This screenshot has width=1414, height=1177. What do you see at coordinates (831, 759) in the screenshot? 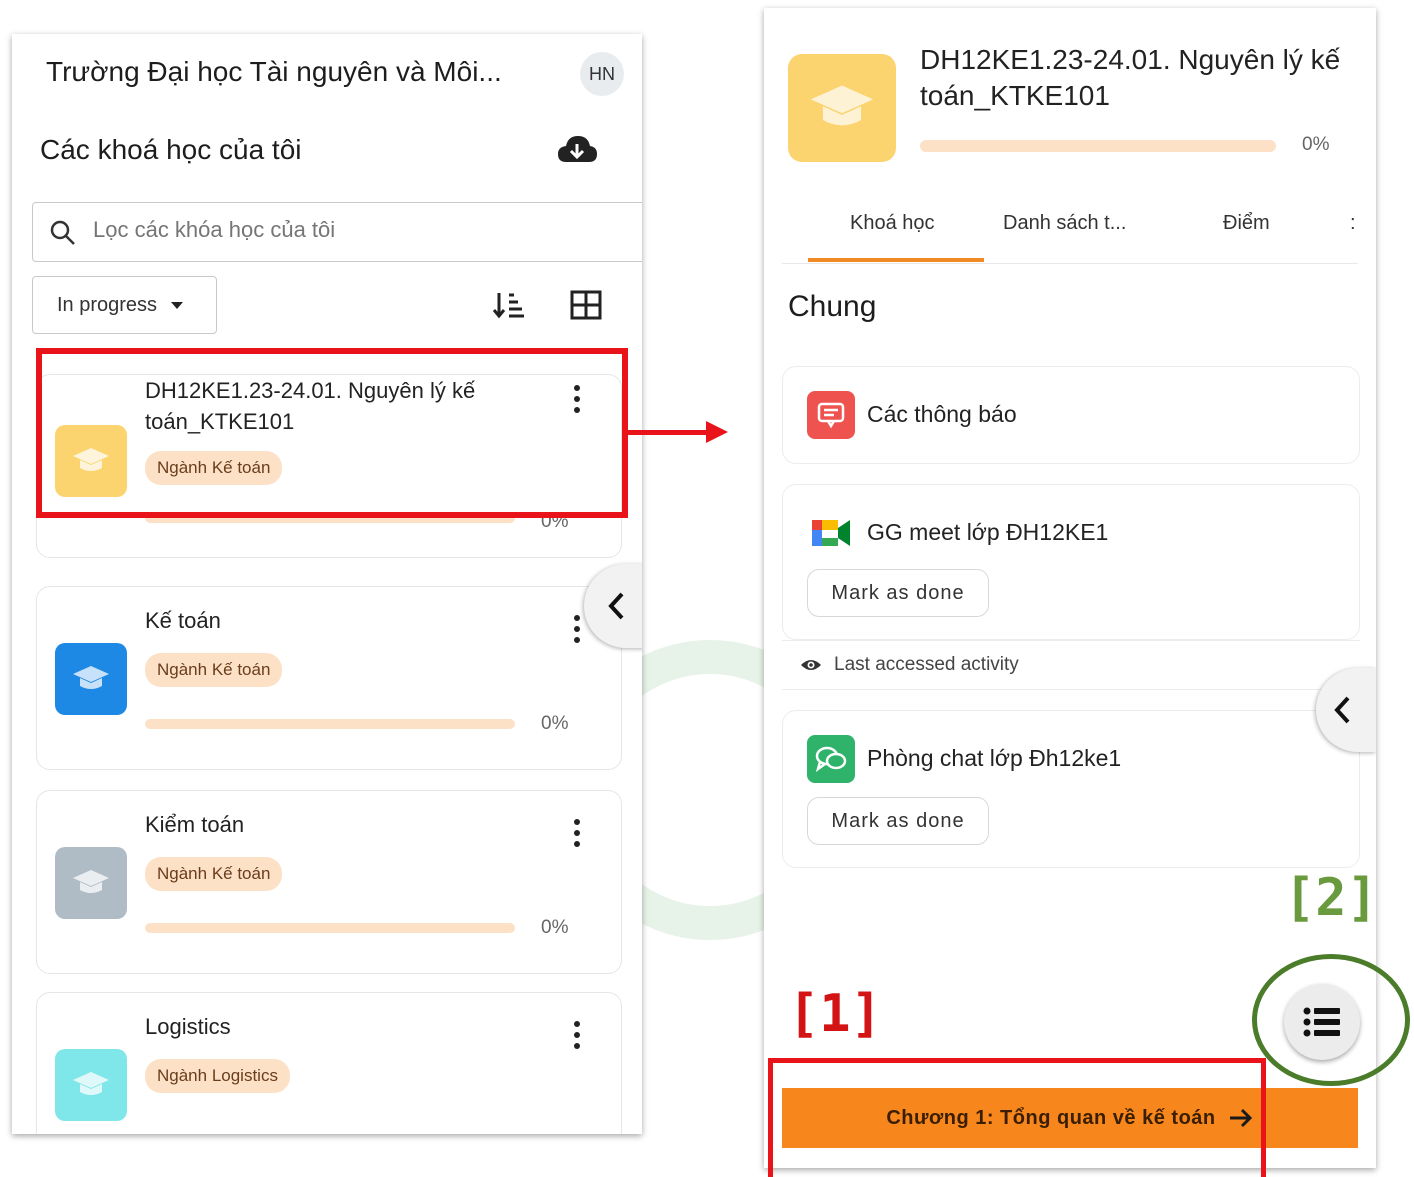
I see `chat-icon` at bounding box center [831, 759].